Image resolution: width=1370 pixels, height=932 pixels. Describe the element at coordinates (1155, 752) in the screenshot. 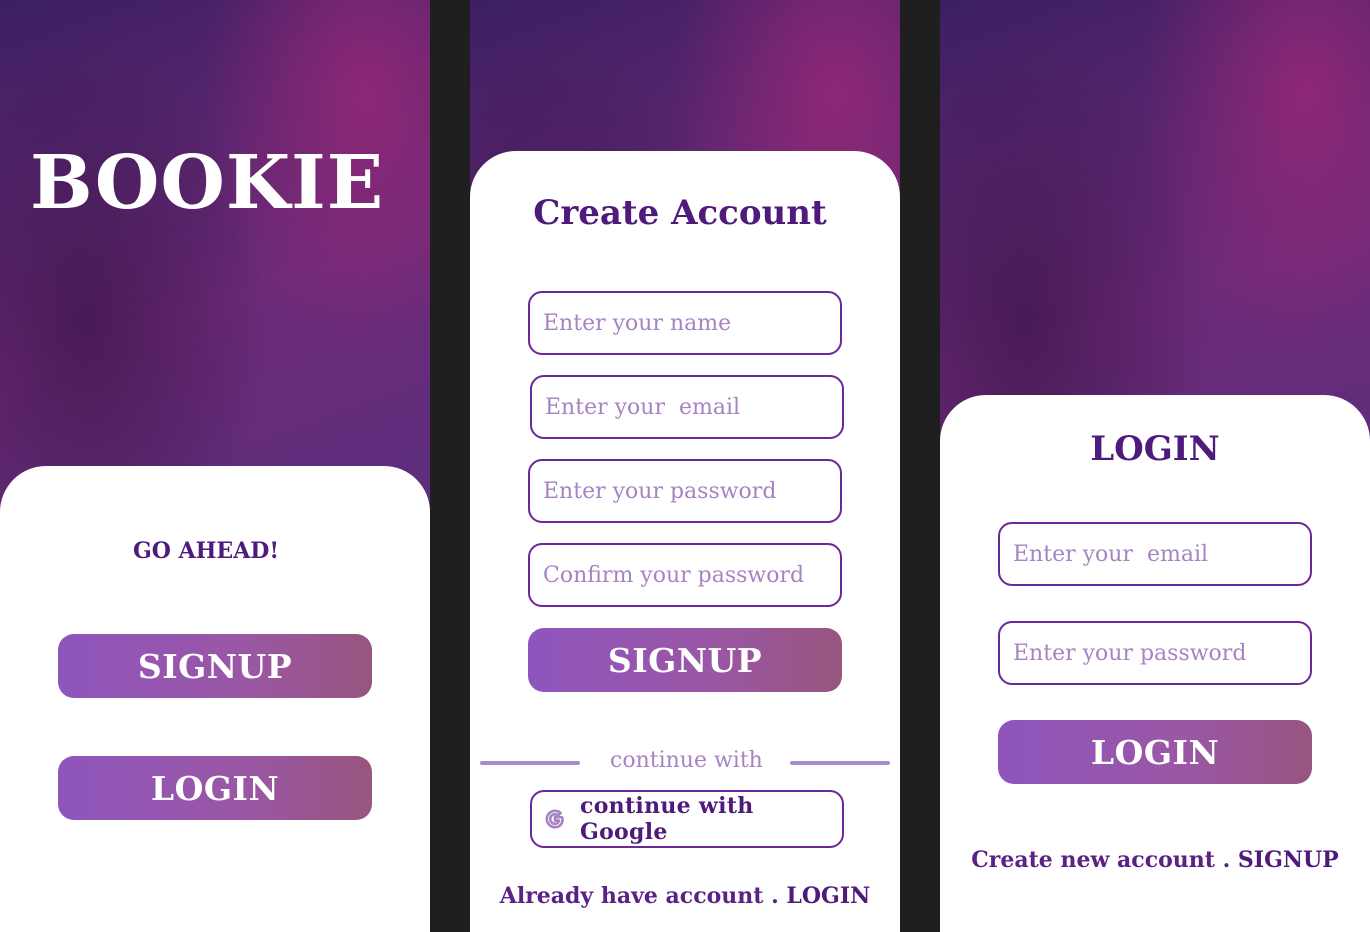

I see `login-submit-button: LOGIN` at that location.